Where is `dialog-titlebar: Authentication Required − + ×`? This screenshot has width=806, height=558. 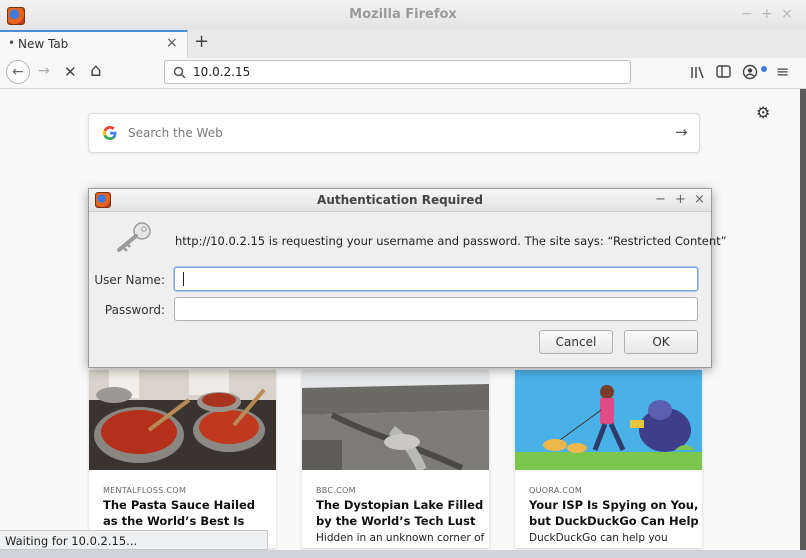 dialog-titlebar: Authentication Required − + × is located at coordinates (400, 200).